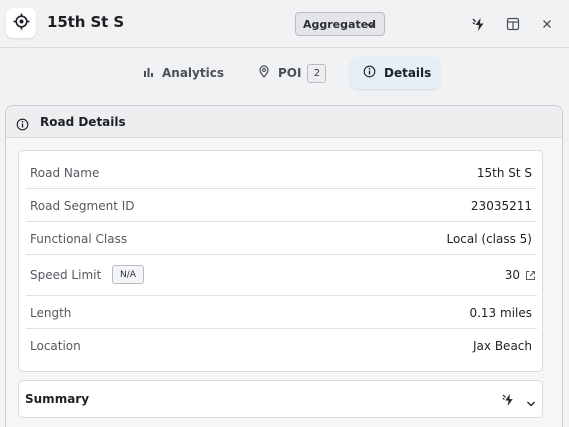 The width and height of the screenshot is (569, 427). Describe the element at coordinates (65, 173) in the screenshot. I see `detail-label: Road Name` at that location.